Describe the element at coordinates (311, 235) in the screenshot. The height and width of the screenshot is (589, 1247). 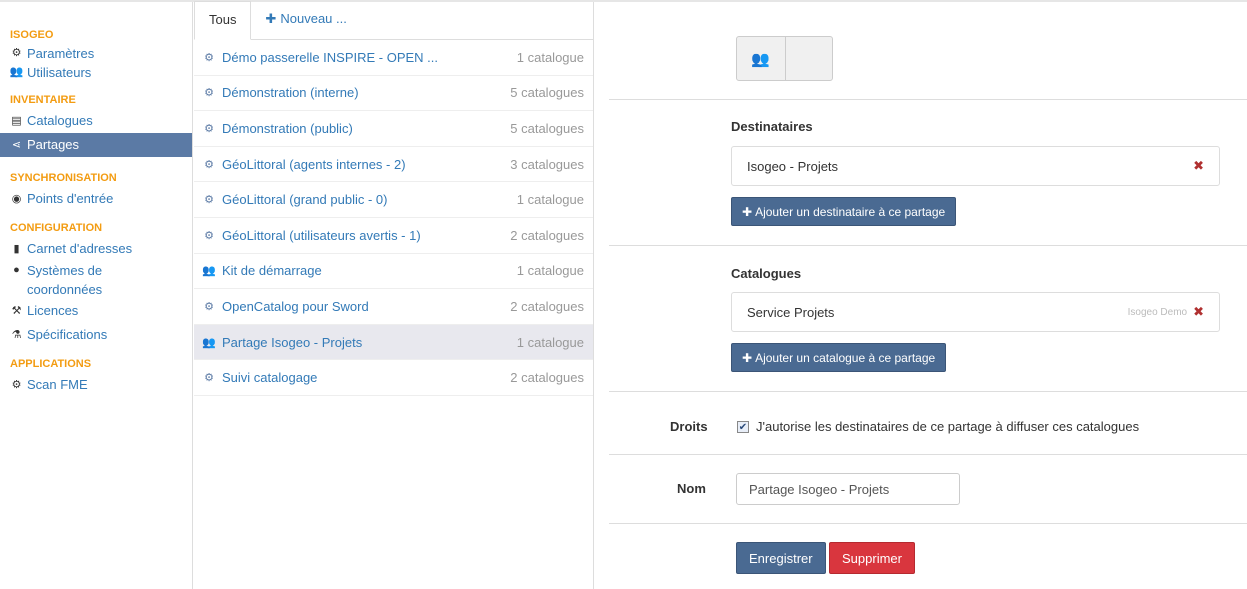
I see `share-row-title: ⚙ GéoLittoral (utilisateurs avertis - 1)` at that location.